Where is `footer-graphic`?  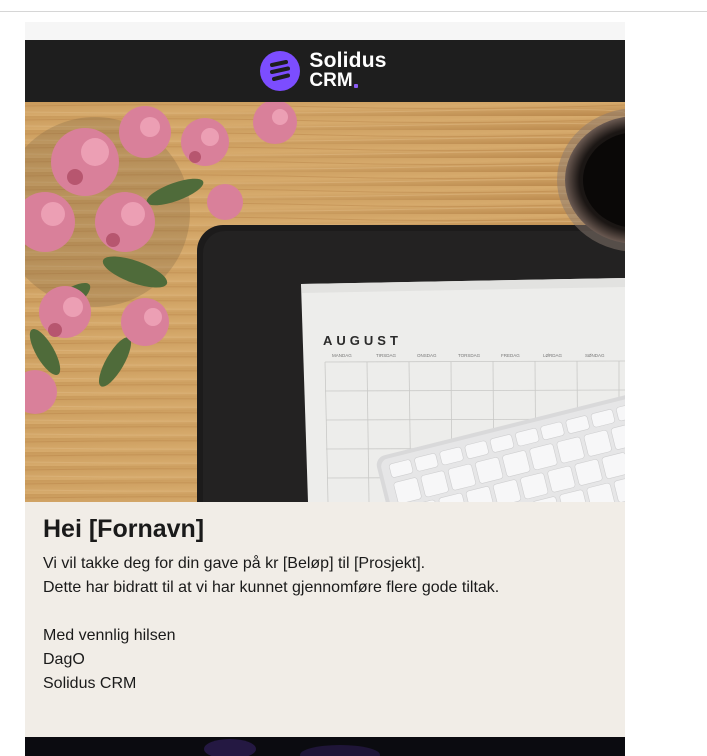 footer-graphic is located at coordinates (292, 747).